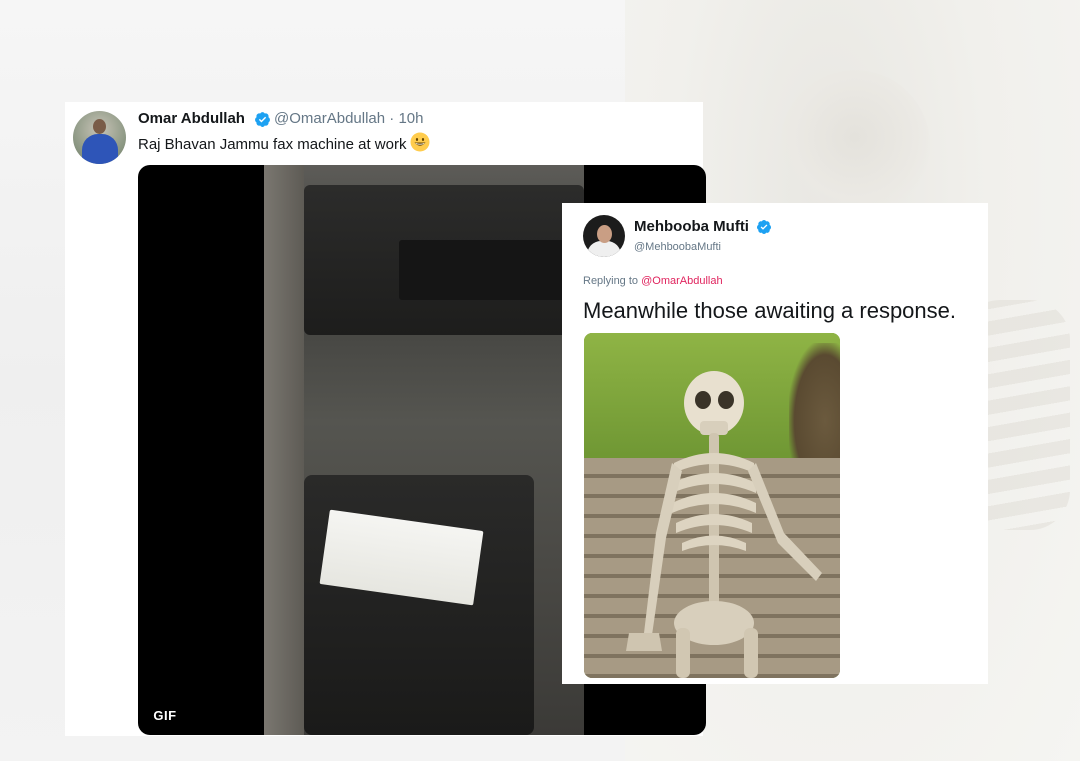  I want to click on display-name: Mehbooba Mufti, so click(691, 226).